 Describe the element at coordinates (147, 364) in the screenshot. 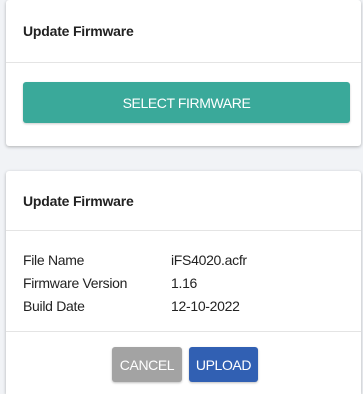

I see `cancel-button: CANCEL` at that location.